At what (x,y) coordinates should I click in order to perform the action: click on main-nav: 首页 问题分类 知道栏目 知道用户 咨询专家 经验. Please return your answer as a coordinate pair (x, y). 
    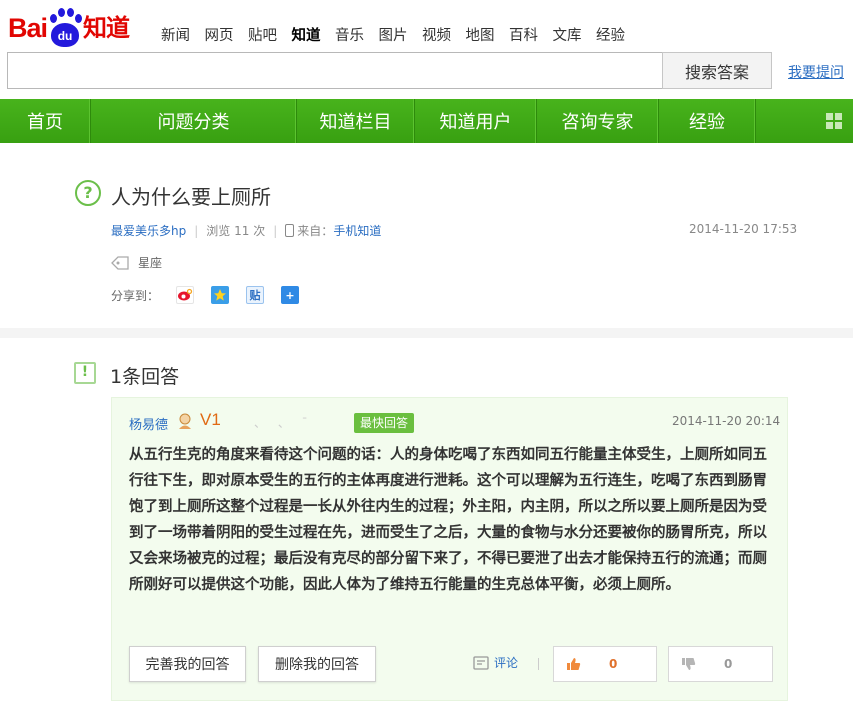
    Looking at the image, I should click on (426, 121).